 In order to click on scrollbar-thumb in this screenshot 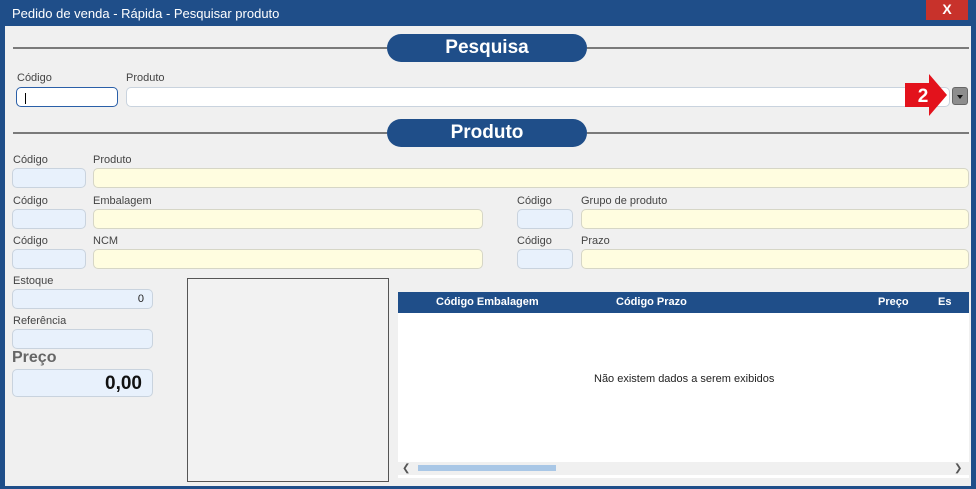, I will do `click(487, 468)`.